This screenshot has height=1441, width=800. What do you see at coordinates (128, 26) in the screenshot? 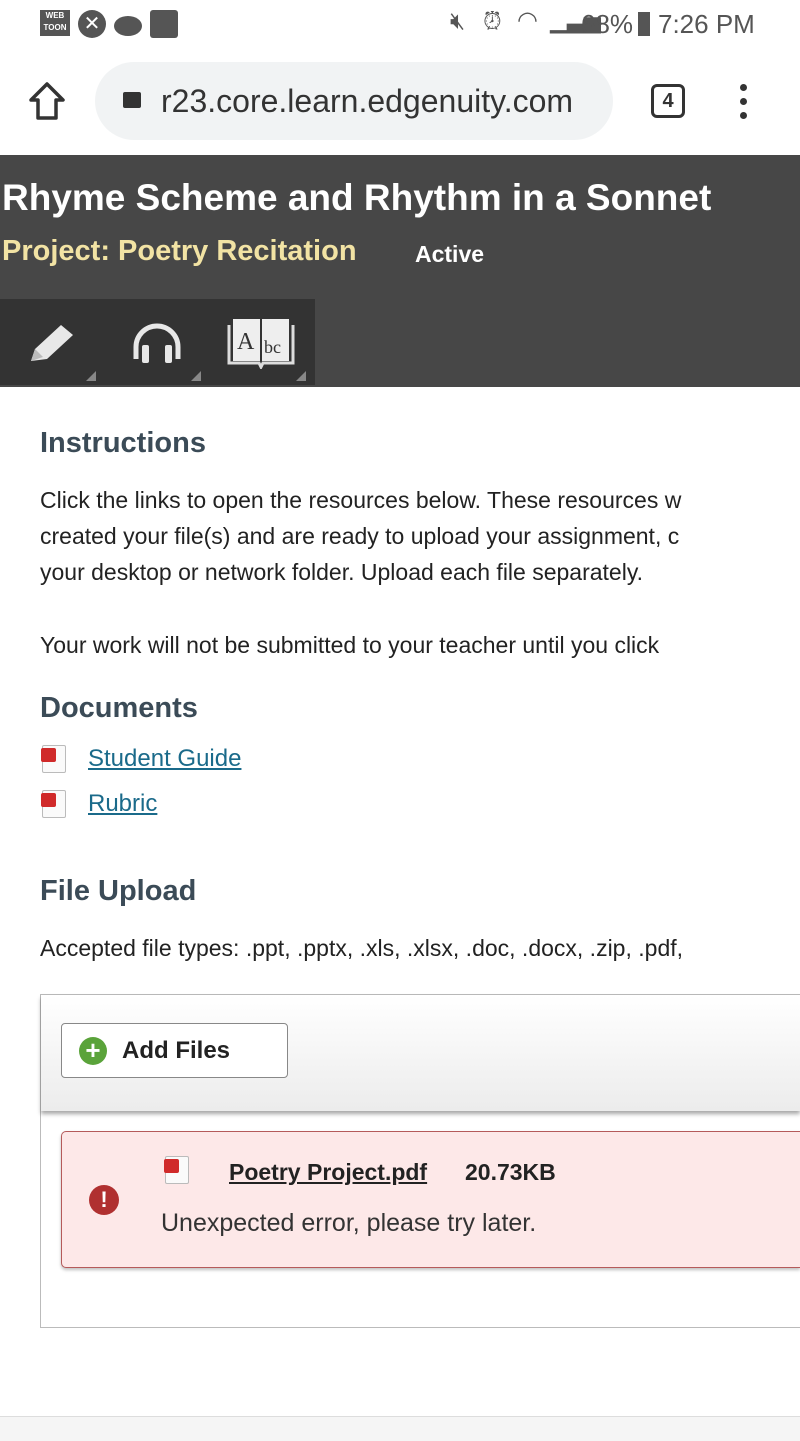
I see `reddit-icon` at bounding box center [128, 26].